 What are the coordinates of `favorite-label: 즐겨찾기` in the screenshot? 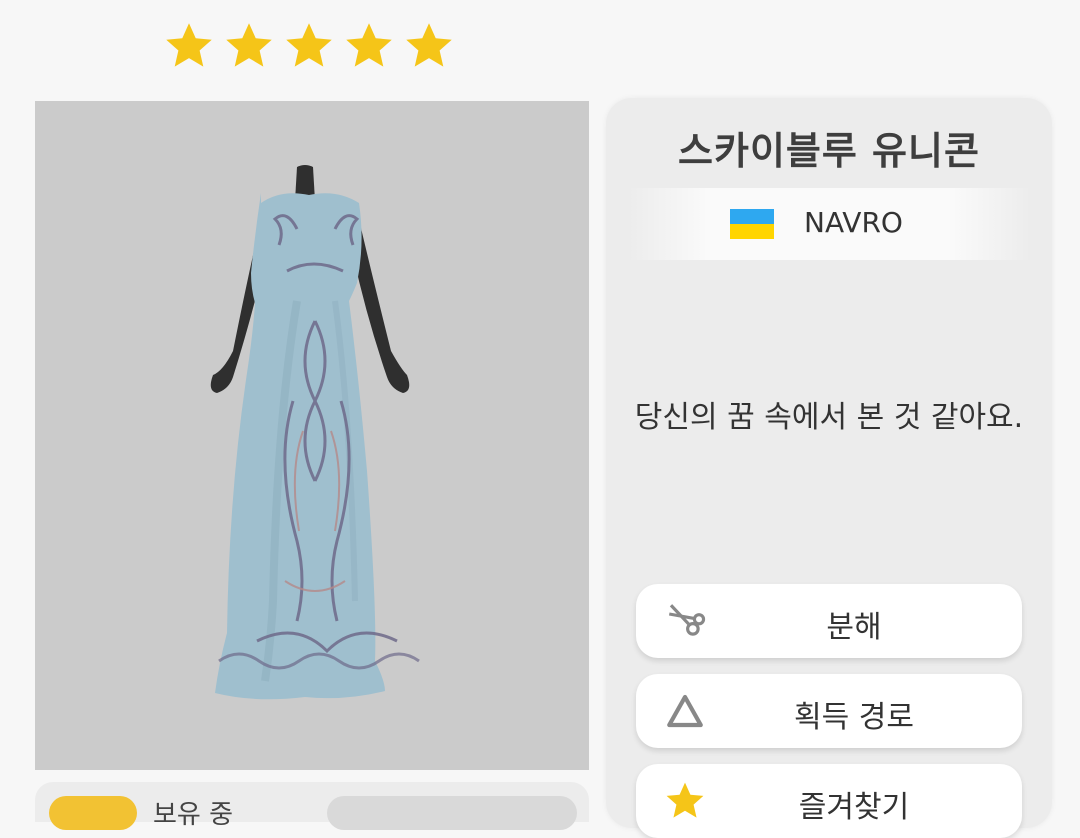 It's located at (854, 807).